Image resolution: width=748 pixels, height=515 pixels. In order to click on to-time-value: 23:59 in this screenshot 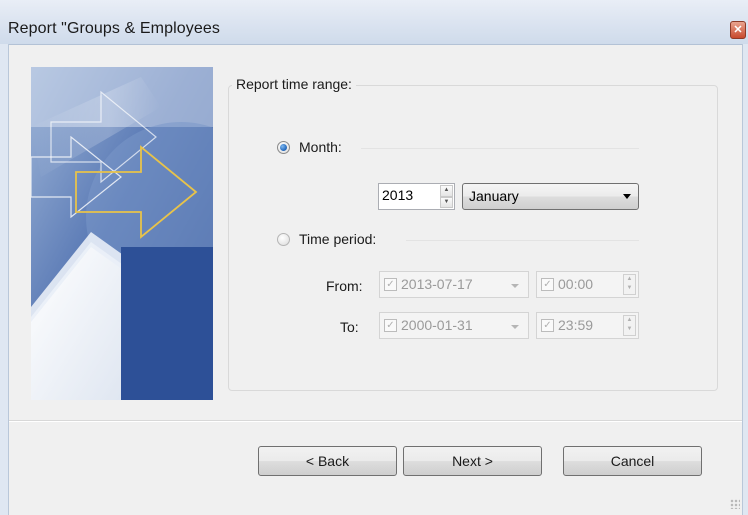, I will do `click(576, 325)`.